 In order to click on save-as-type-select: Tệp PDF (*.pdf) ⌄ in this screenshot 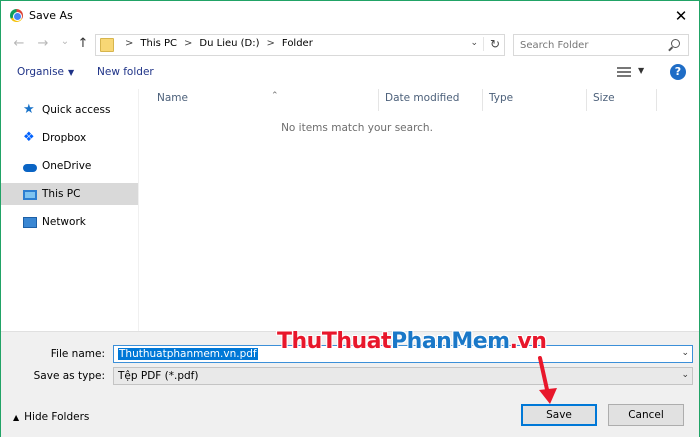, I will do `click(403, 376)`.